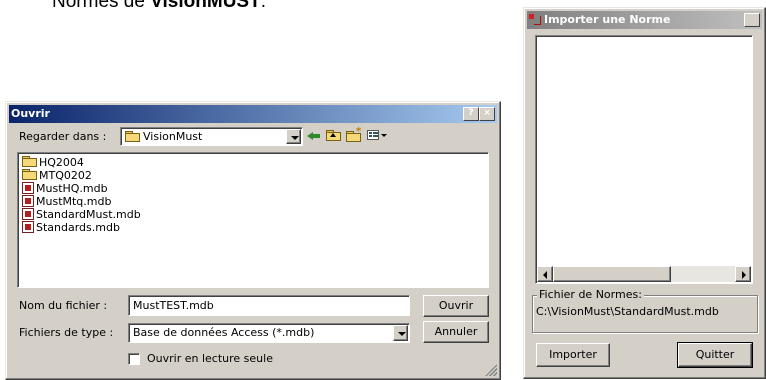 Image resolution: width=766 pixels, height=380 pixels. I want to click on filetype-label: Fichiers de type :, so click(66, 332).